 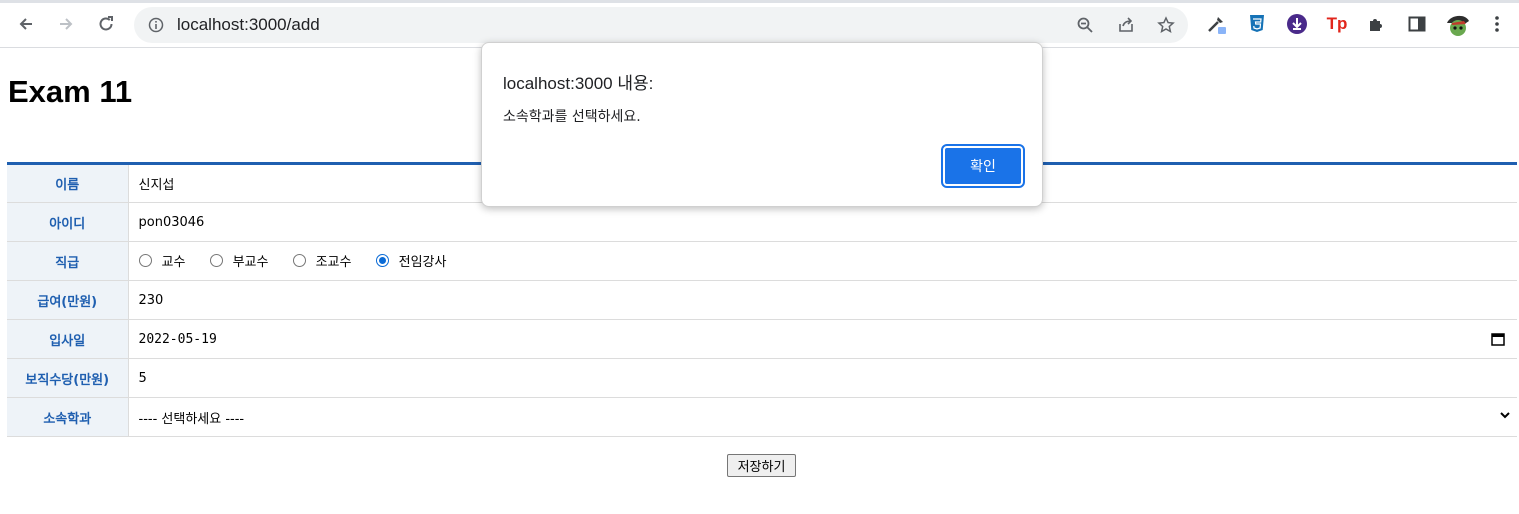 I want to click on hiredate-input: 2022-05-19, so click(x=823, y=339).